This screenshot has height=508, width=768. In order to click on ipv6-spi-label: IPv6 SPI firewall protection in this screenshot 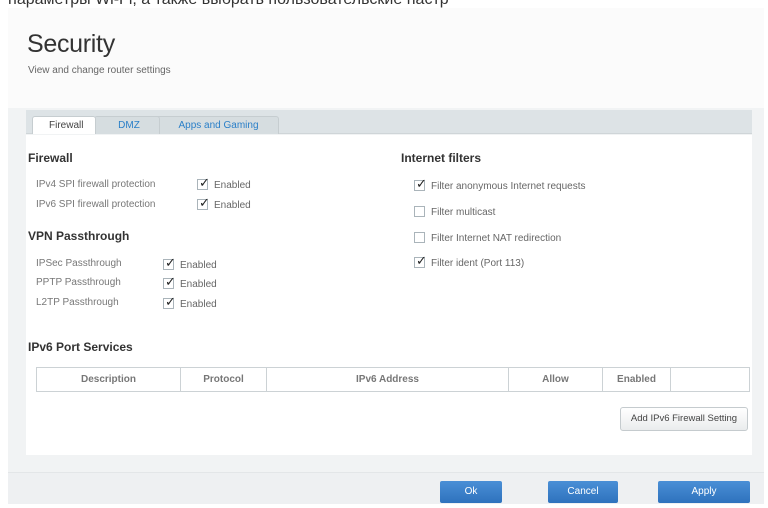, I will do `click(96, 204)`.